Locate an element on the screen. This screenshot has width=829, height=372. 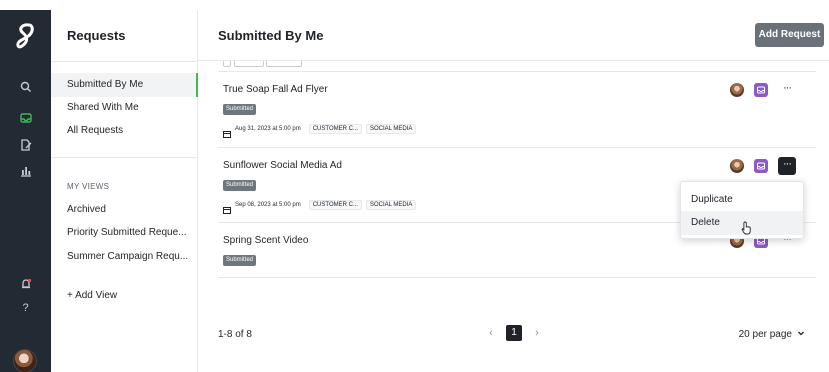
per-page-label: 20 per page is located at coordinates (765, 334).